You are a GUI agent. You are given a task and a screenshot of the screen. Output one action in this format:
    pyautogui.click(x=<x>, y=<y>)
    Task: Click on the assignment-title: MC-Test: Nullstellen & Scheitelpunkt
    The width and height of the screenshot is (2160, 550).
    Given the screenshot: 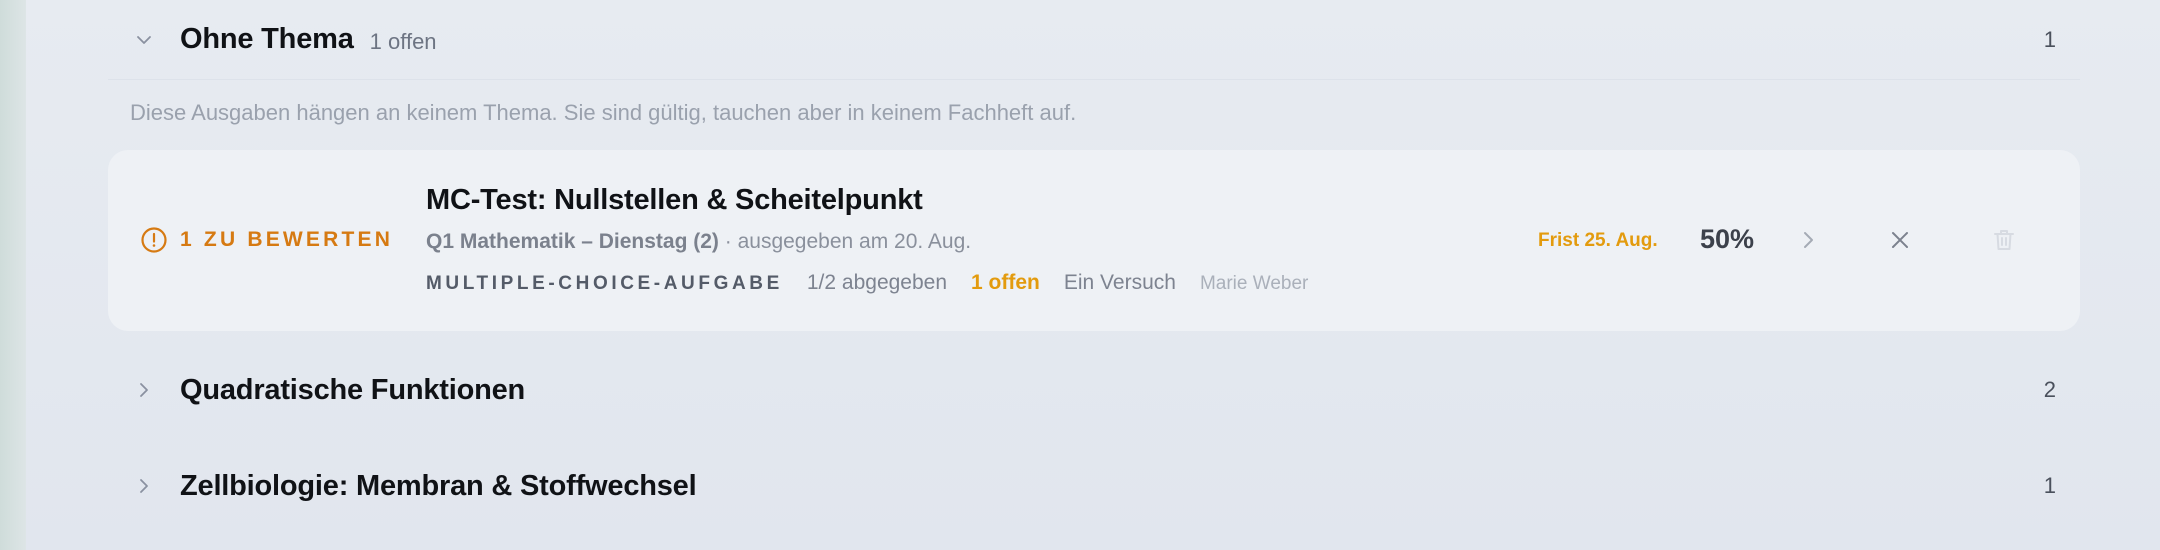 What is the action you would take?
    pyautogui.click(x=674, y=200)
    